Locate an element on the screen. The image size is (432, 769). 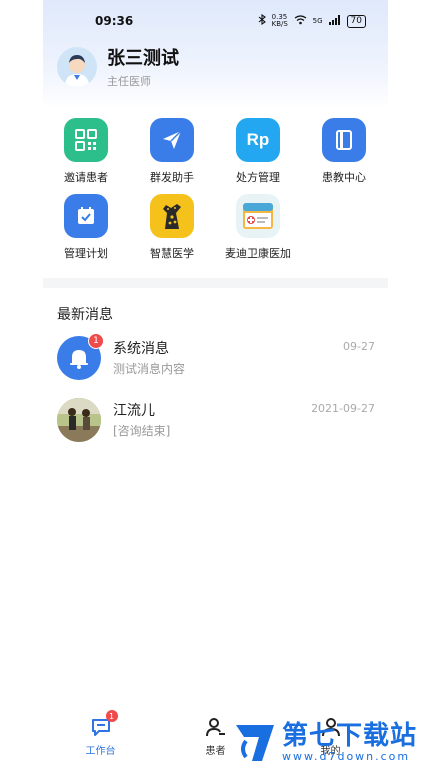
message-title: 系统消息 is located at coordinates (141, 349).